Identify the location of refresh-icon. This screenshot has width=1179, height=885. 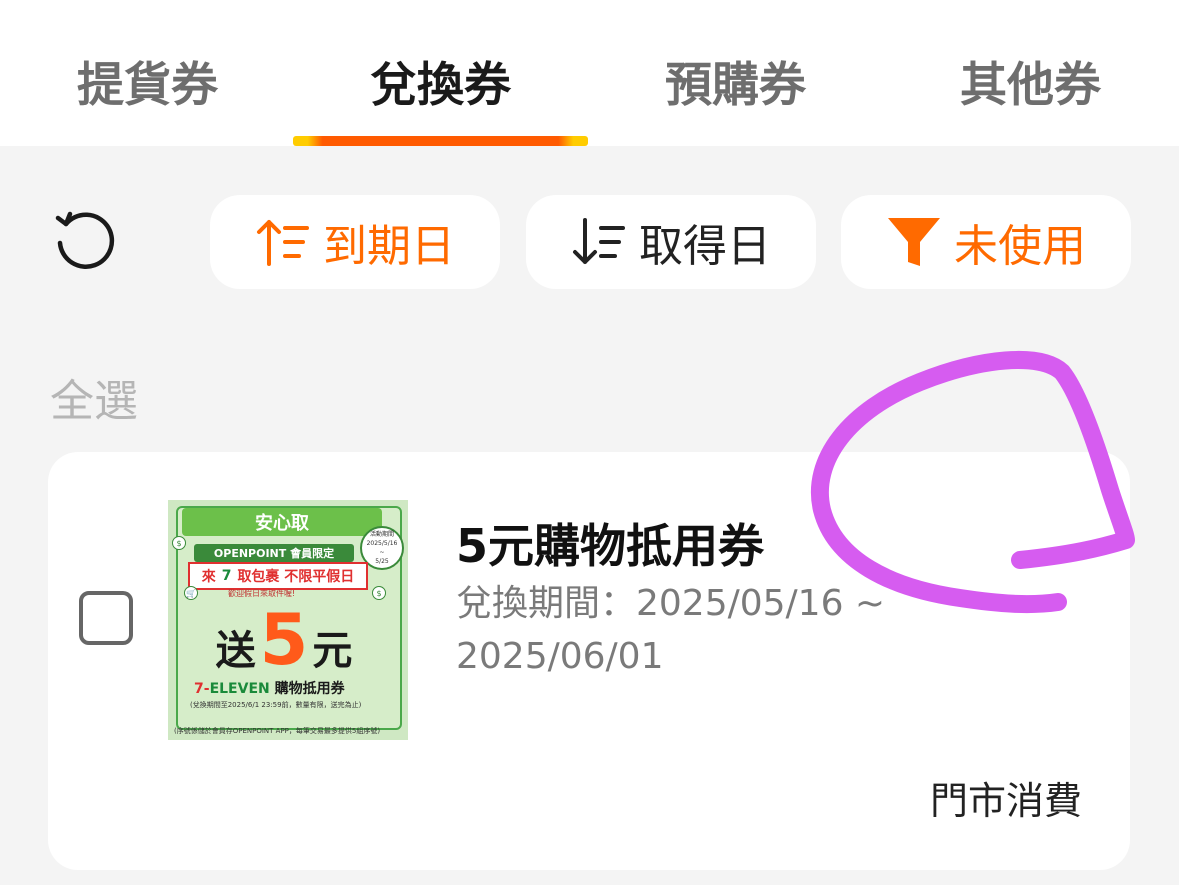
(85, 240).